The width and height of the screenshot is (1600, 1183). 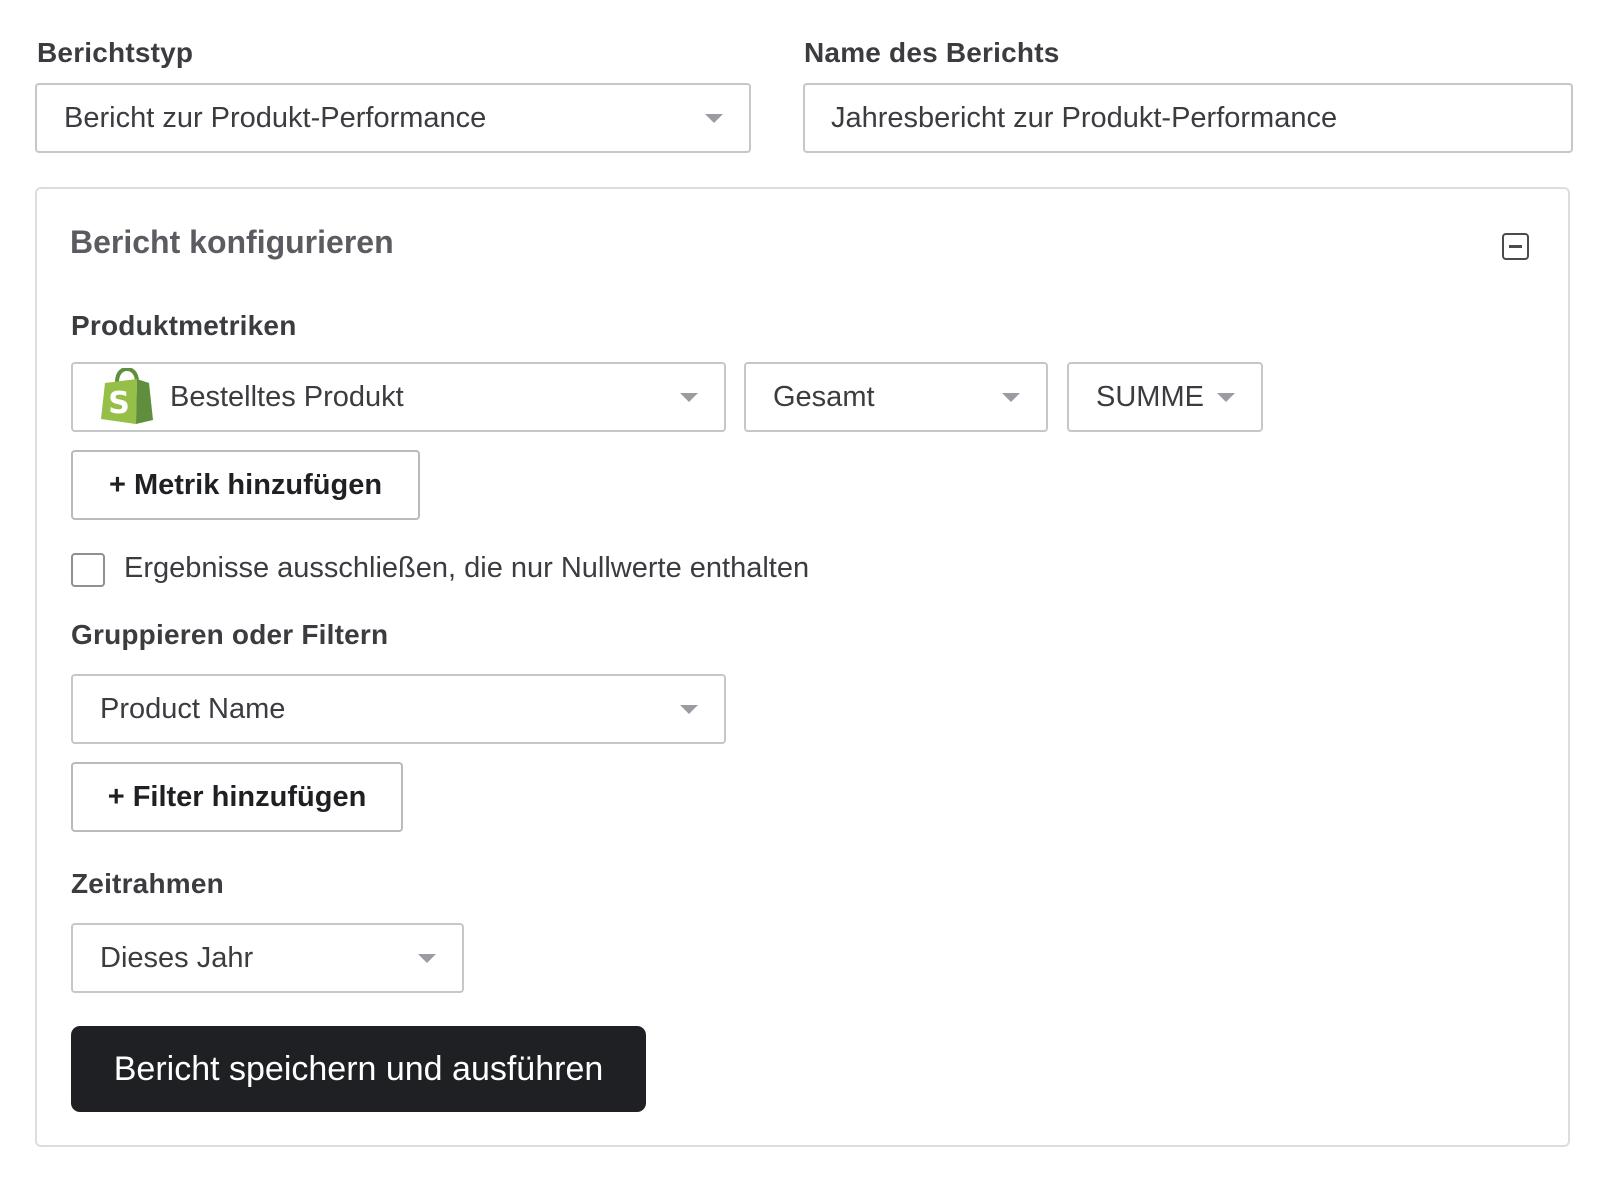 I want to click on metric-select-value: Bestelltes Produkt, so click(x=287, y=396).